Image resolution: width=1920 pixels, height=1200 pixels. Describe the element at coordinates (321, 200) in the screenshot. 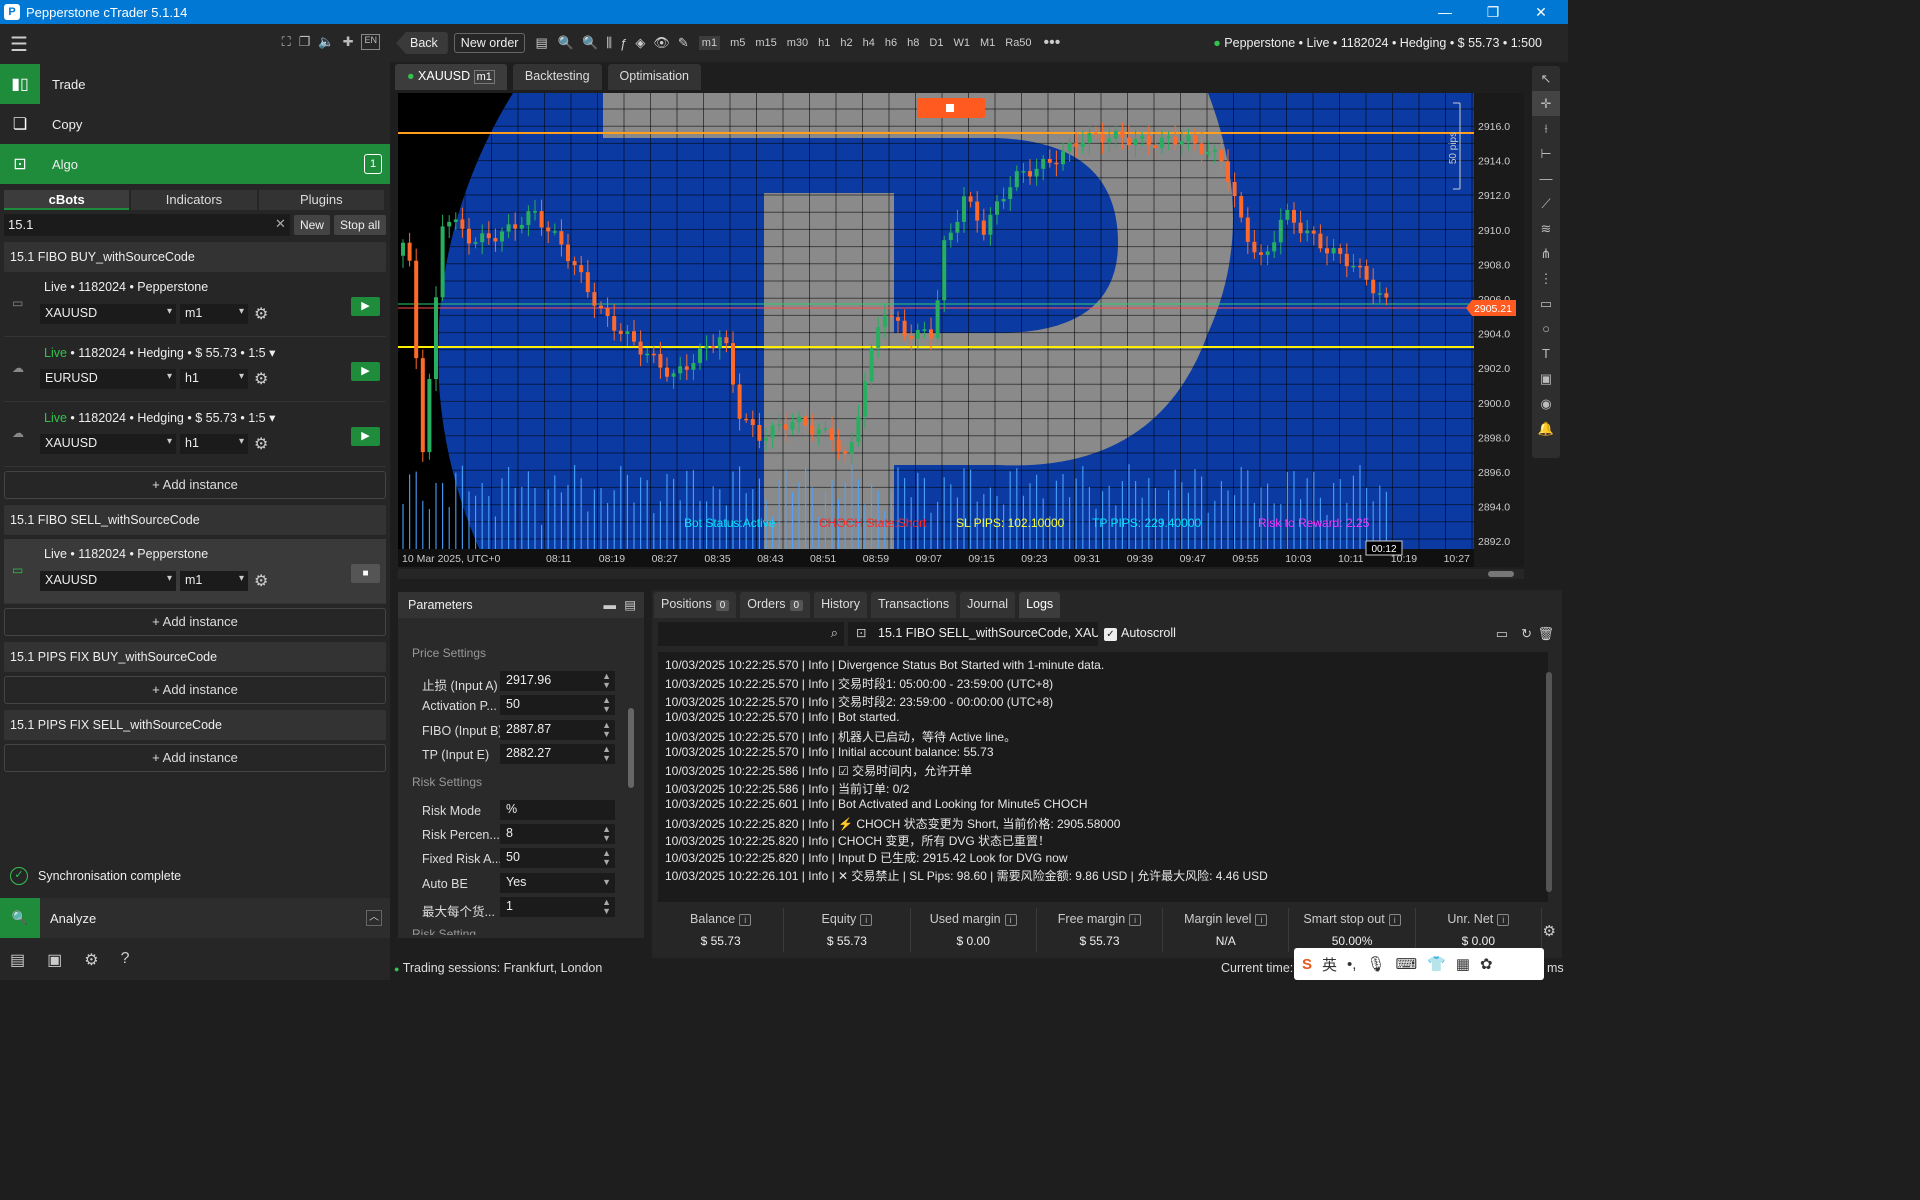

I see `tab-plugins: Plugins` at that location.